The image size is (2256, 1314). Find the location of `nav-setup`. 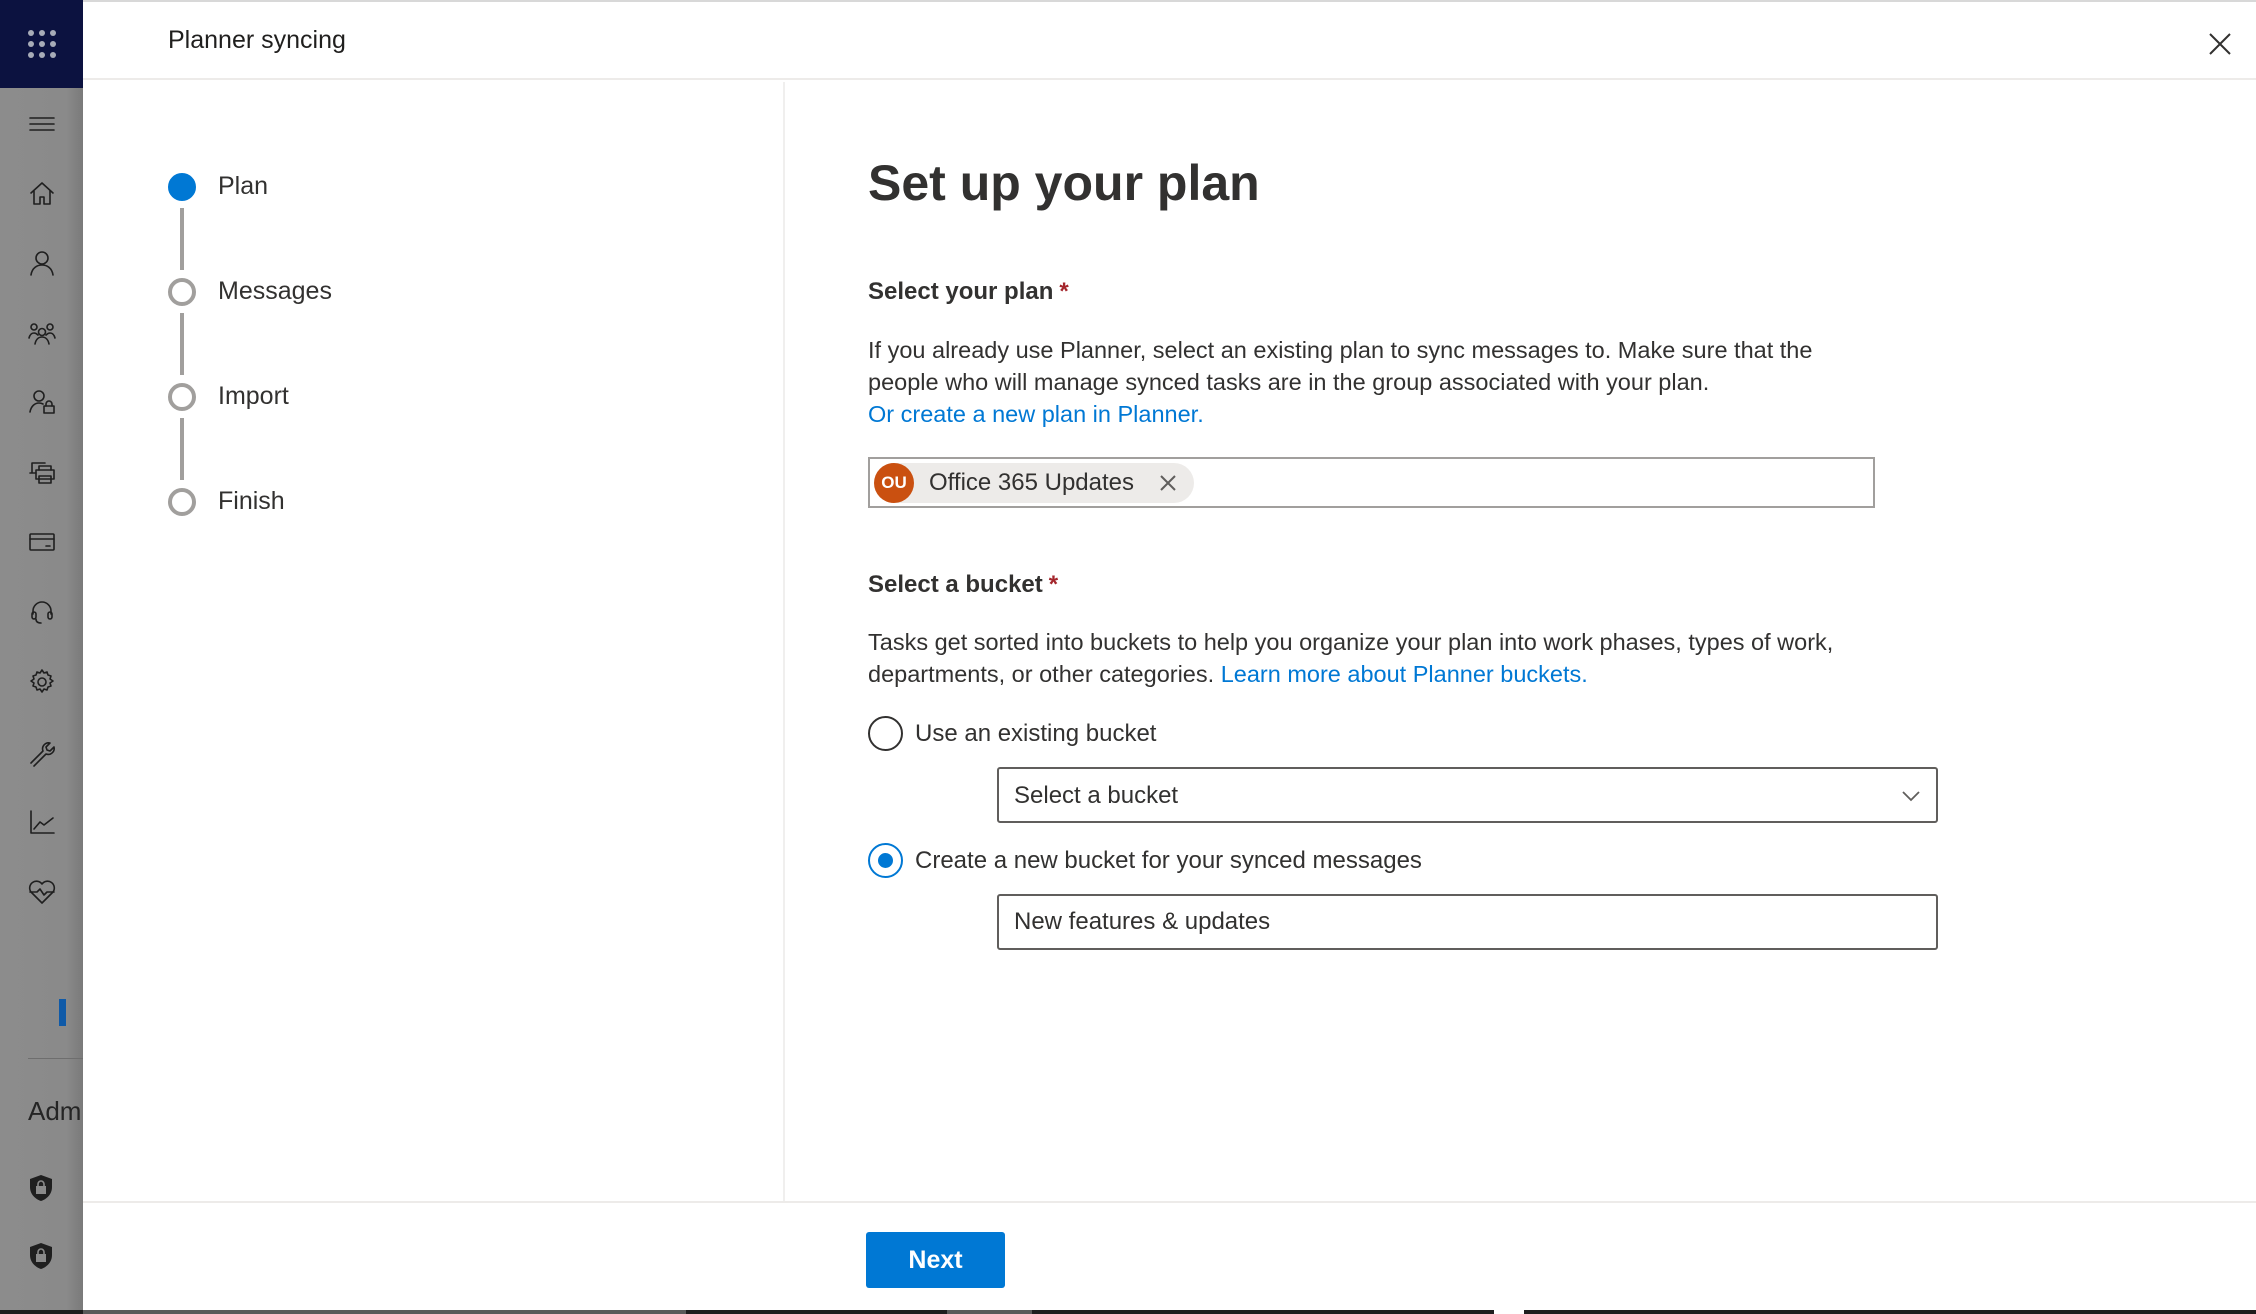

nav-setup is located at coordinates (42, 752).